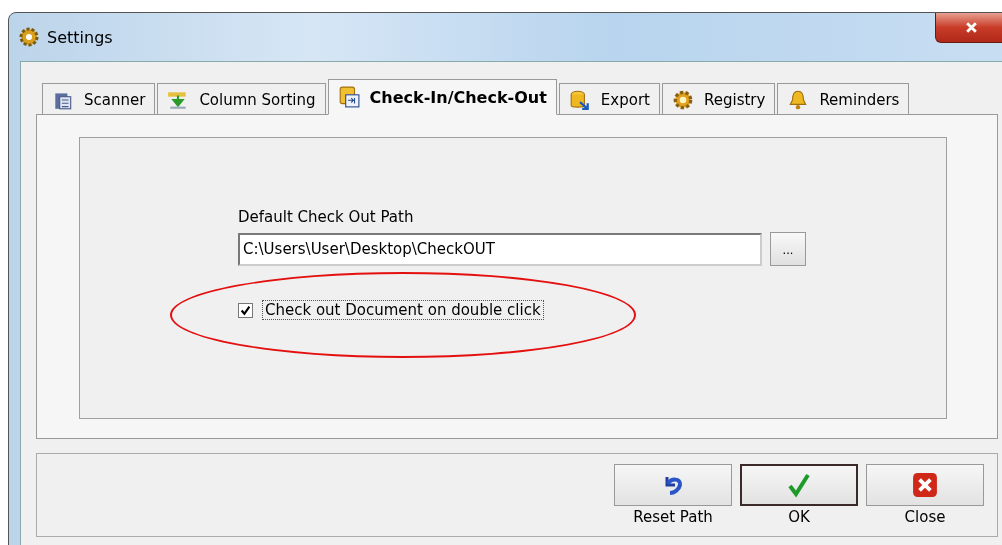  What do you see at coordinates (99, 99) in the screenshot?
I see `tab: Scanner` at bounding box center [99, 99].